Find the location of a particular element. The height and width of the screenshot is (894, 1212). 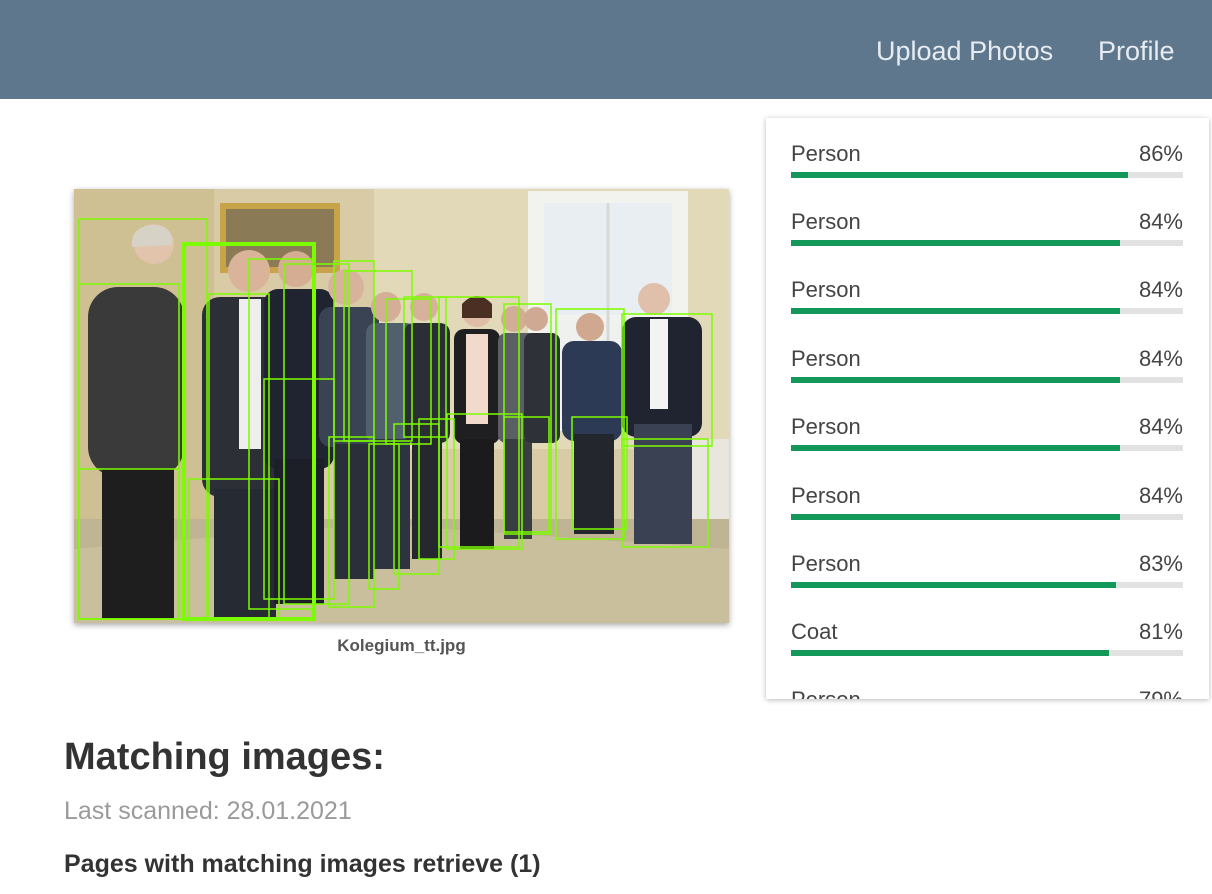

profile-link: Profile is located at coordinates (1136, 51).